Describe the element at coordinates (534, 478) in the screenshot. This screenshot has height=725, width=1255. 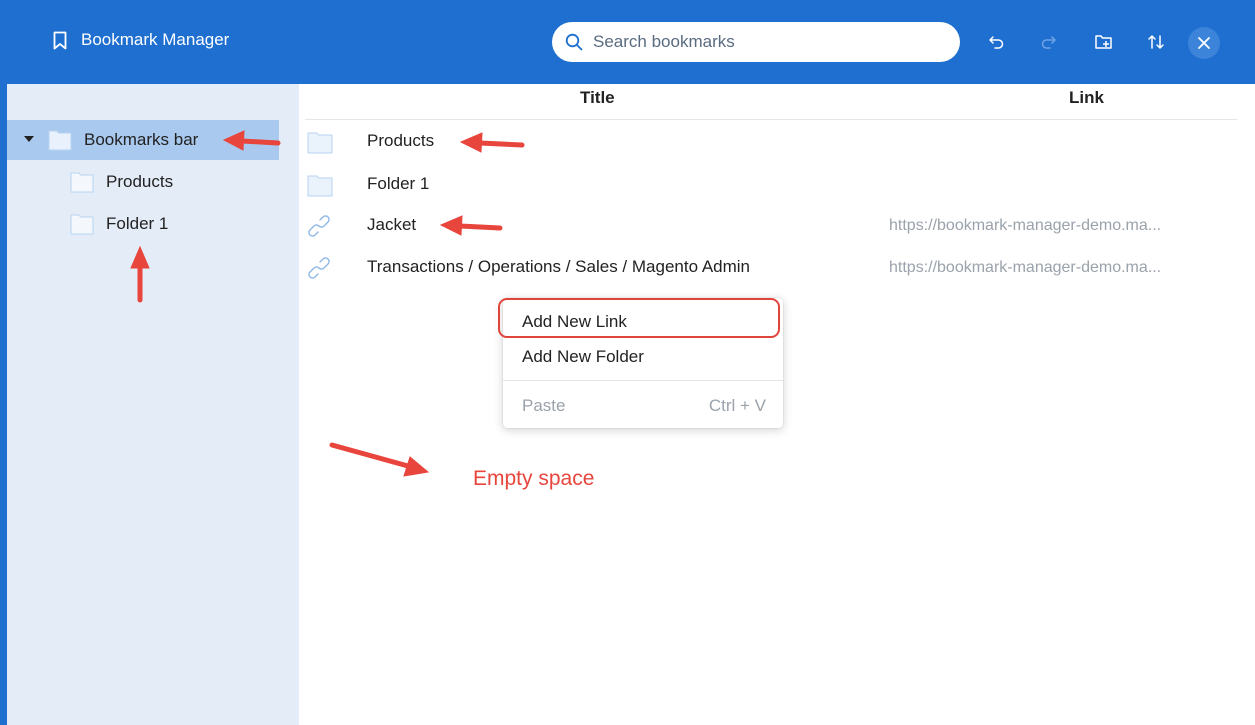
I see `annotation-empty-space-label: Empty space` at that location.